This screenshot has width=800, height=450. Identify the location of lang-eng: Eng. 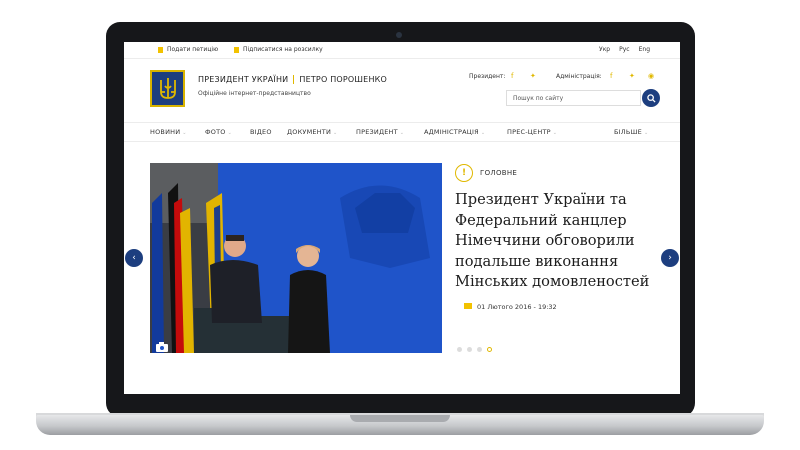
(644, 49).